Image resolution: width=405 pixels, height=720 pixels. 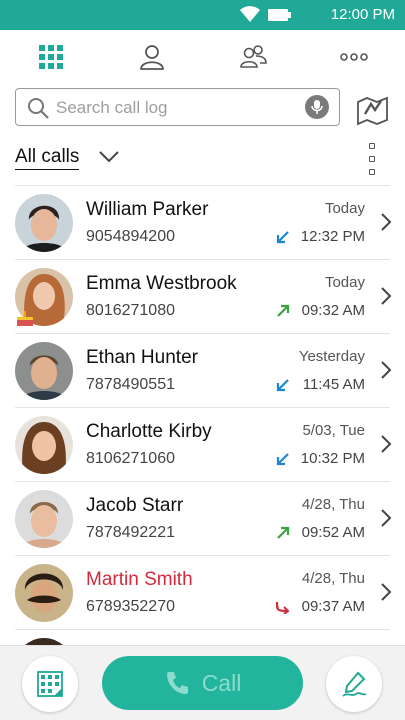 I want to click on call-time: 10:32 PM, so click(x=332, y=458).